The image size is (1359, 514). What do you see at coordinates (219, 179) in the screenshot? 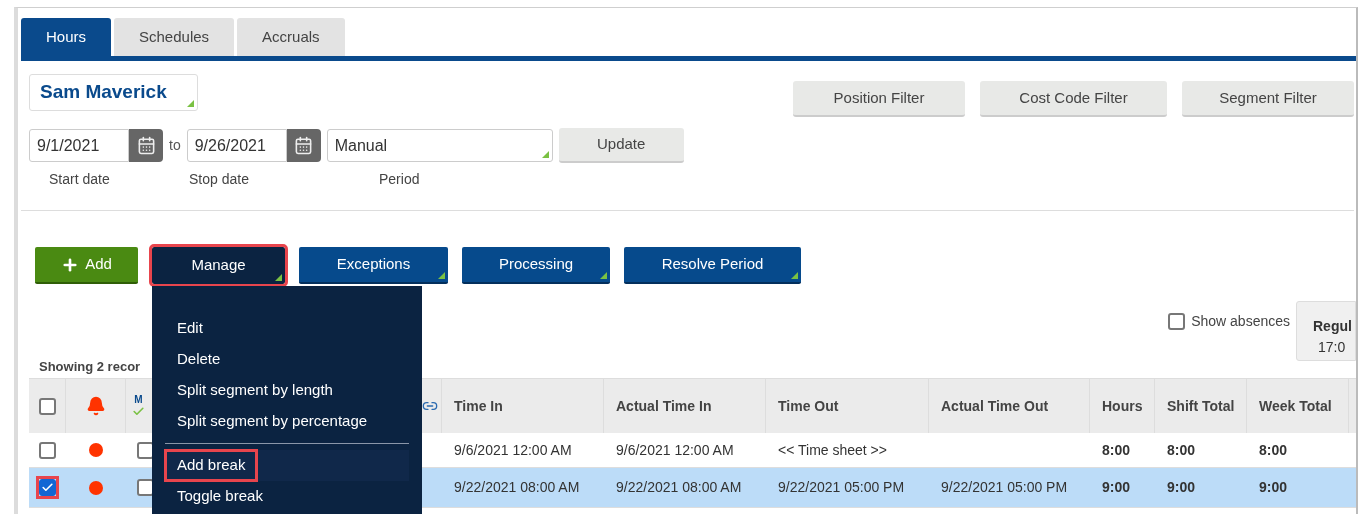
I see `field-label: Stop date` at bounding box center [219, 179].